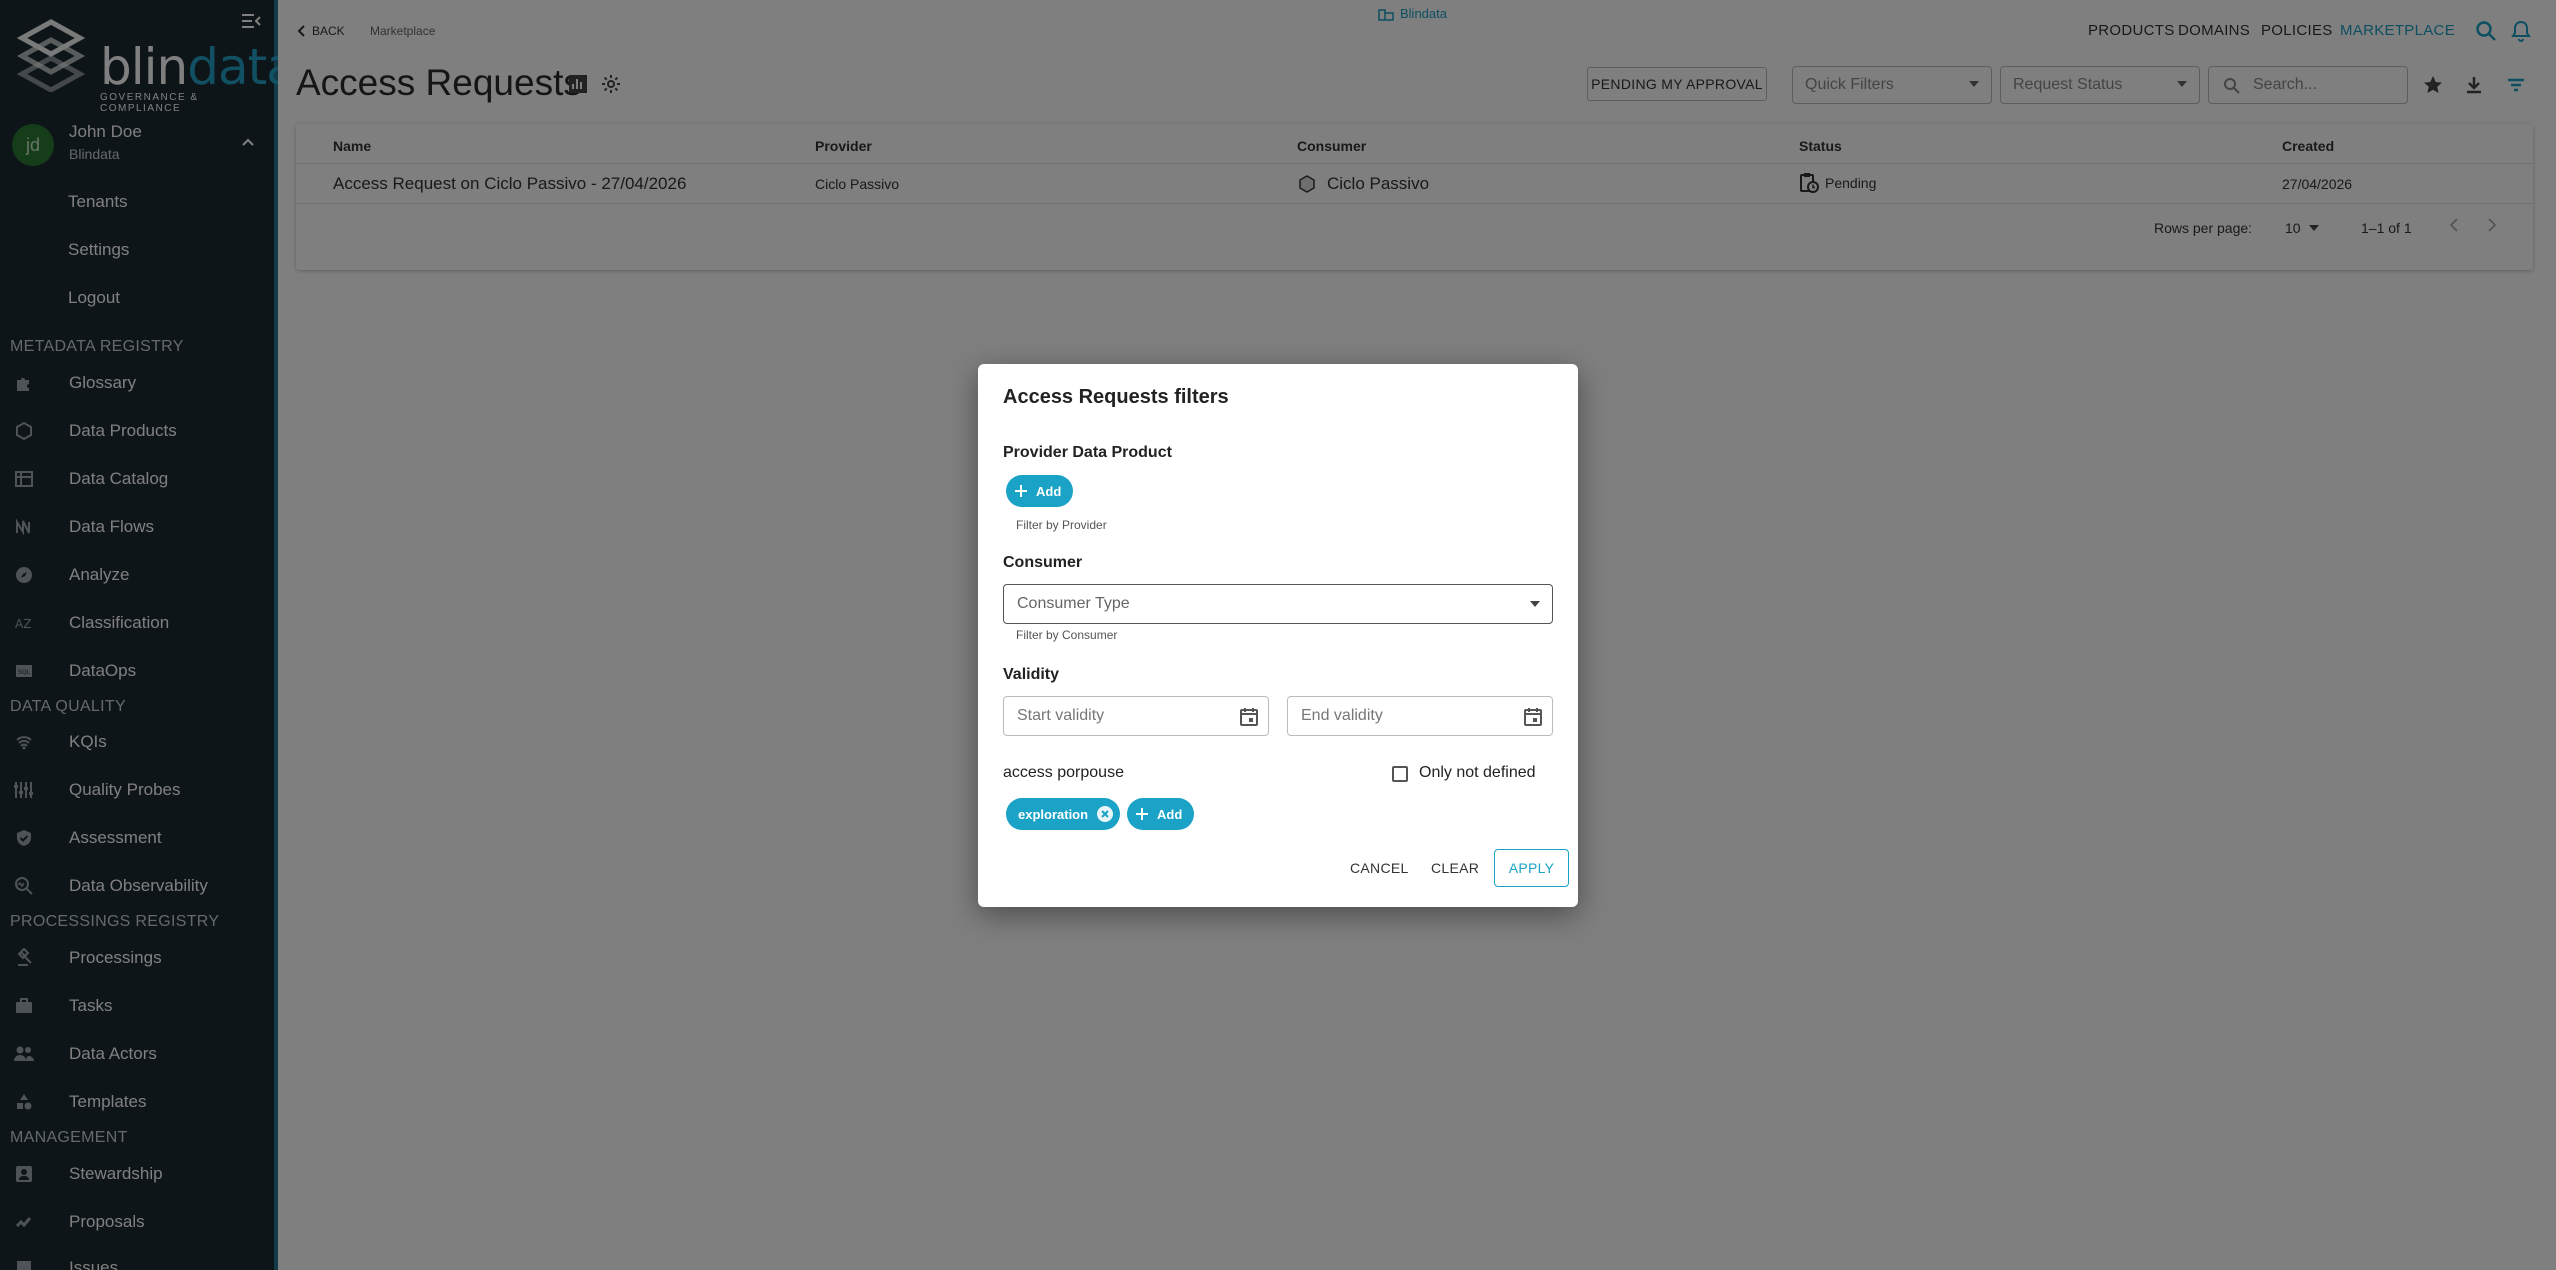  Describe the element at coordinates (1105, 814) in the screenshot. I see `remove-chip-icon` at that location.